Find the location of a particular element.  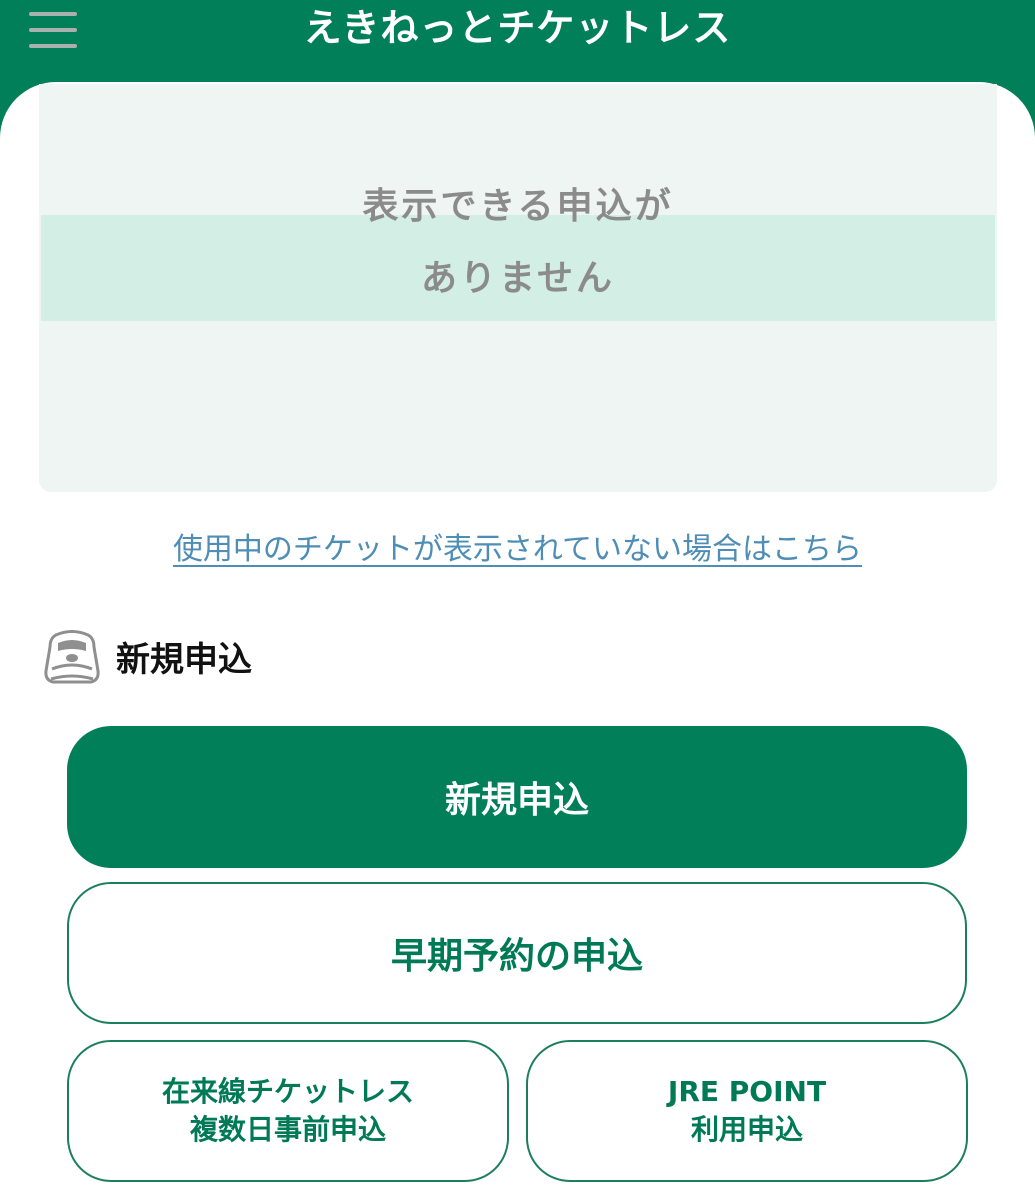

conventional-line-button-label-line1: 在来線チケットレス is located at coordinates (287, 1091).